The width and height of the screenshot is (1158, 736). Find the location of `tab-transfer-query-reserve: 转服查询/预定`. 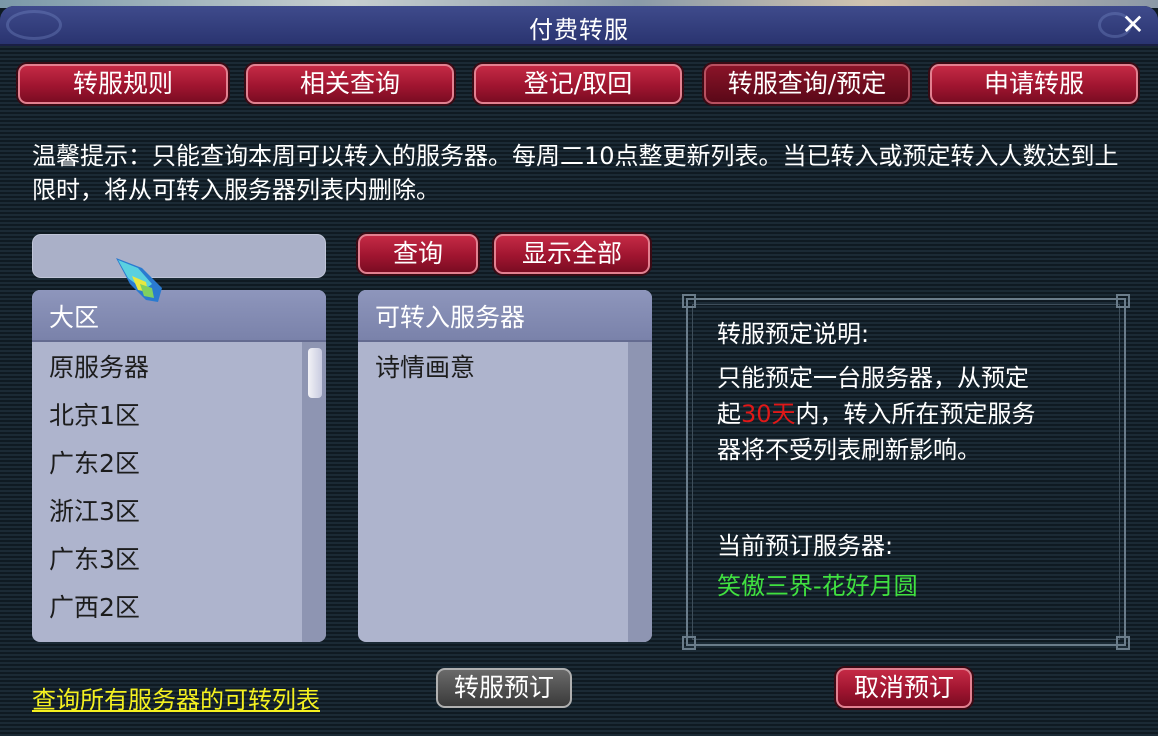

tab-transfer-query-reserve: 转服查询/预定 is located at coordinates (807, 84).